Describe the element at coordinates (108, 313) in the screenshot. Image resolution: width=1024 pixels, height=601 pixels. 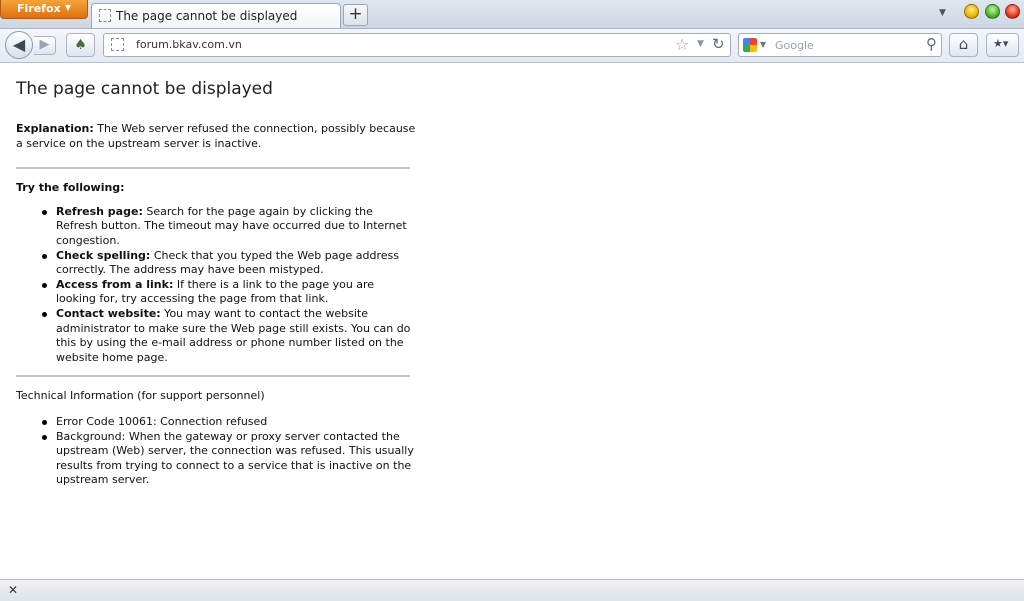
I see `suggestion-label: Contact website:` at that location.